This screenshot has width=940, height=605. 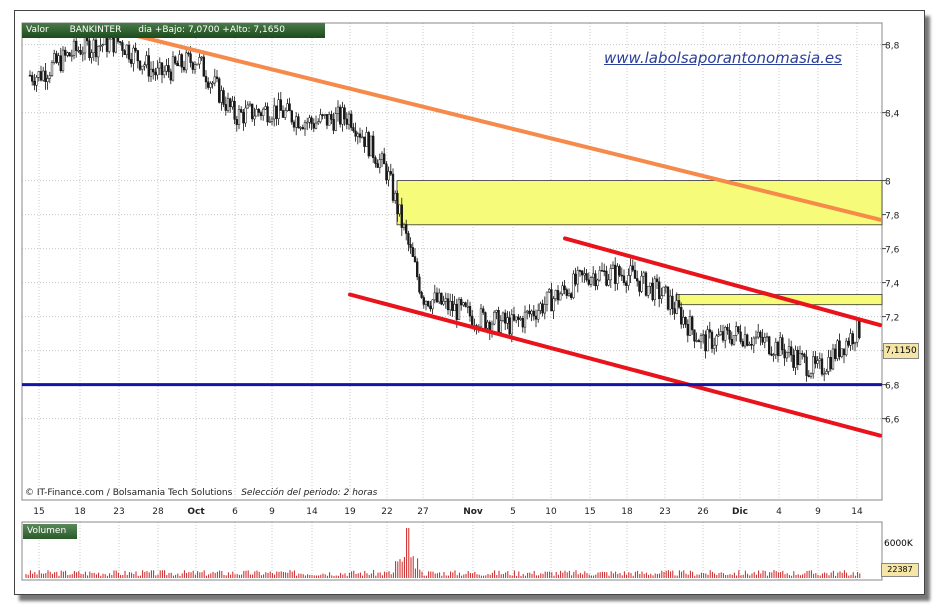 I want to click on x-tick-label: 6, so click(x=235, y=512).